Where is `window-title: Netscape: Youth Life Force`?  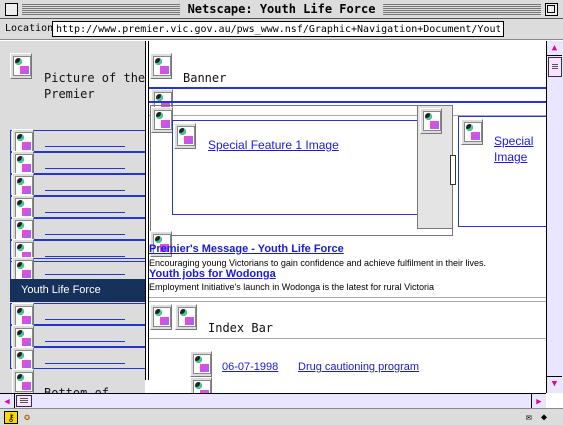
window-title: Netscape: Youth Life Force is located at coordinates (281, 9).